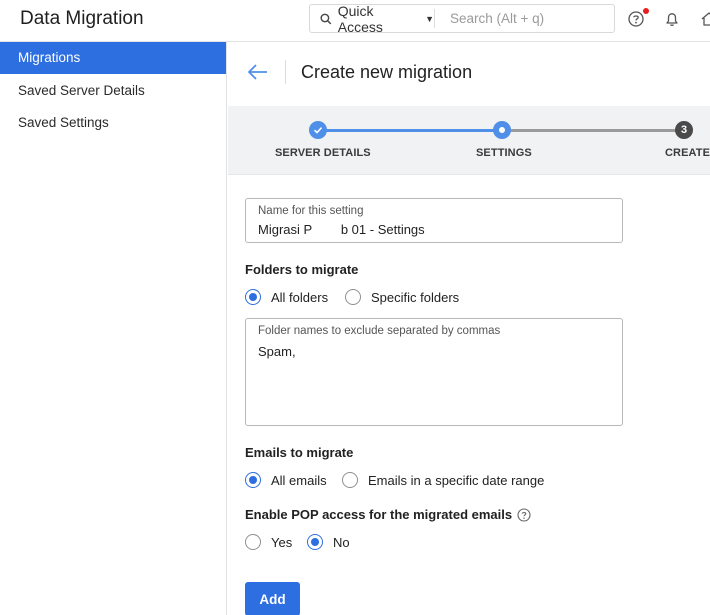 Image resolution: width=710 pixels, height=615 pixels. I want to click on search-icon, so click(326, 18).